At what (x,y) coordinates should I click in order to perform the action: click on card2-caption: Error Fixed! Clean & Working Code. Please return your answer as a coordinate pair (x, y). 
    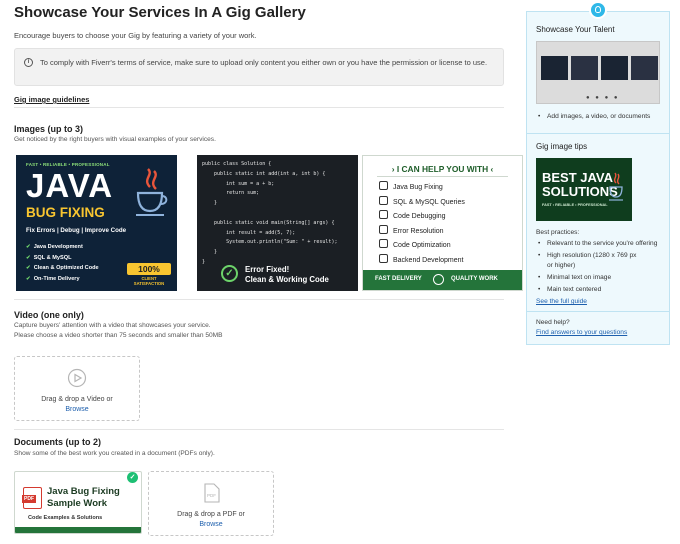
    Looking at the image, I should click on (287, 274).